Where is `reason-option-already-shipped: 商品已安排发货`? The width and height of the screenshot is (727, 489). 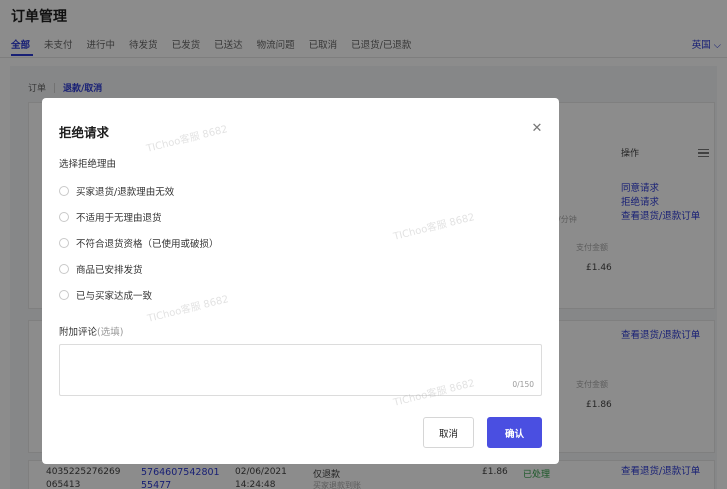 reason-option-already-shipped: 商品已安排发货 is located at coordinates (101, 269).